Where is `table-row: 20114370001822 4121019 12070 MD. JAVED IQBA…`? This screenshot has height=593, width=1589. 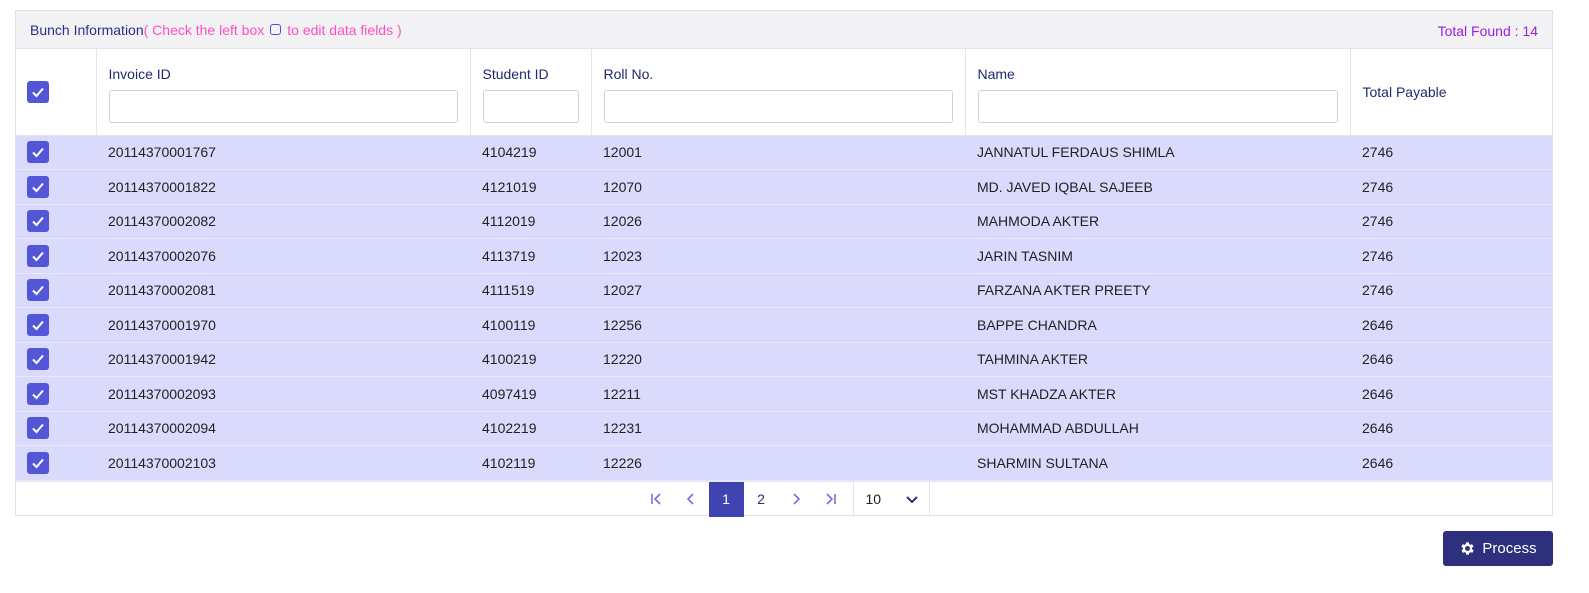
table-row: 20114370001822 4121019 12070 MD. JAVED IQBA… is located at coordinates (784, 187).